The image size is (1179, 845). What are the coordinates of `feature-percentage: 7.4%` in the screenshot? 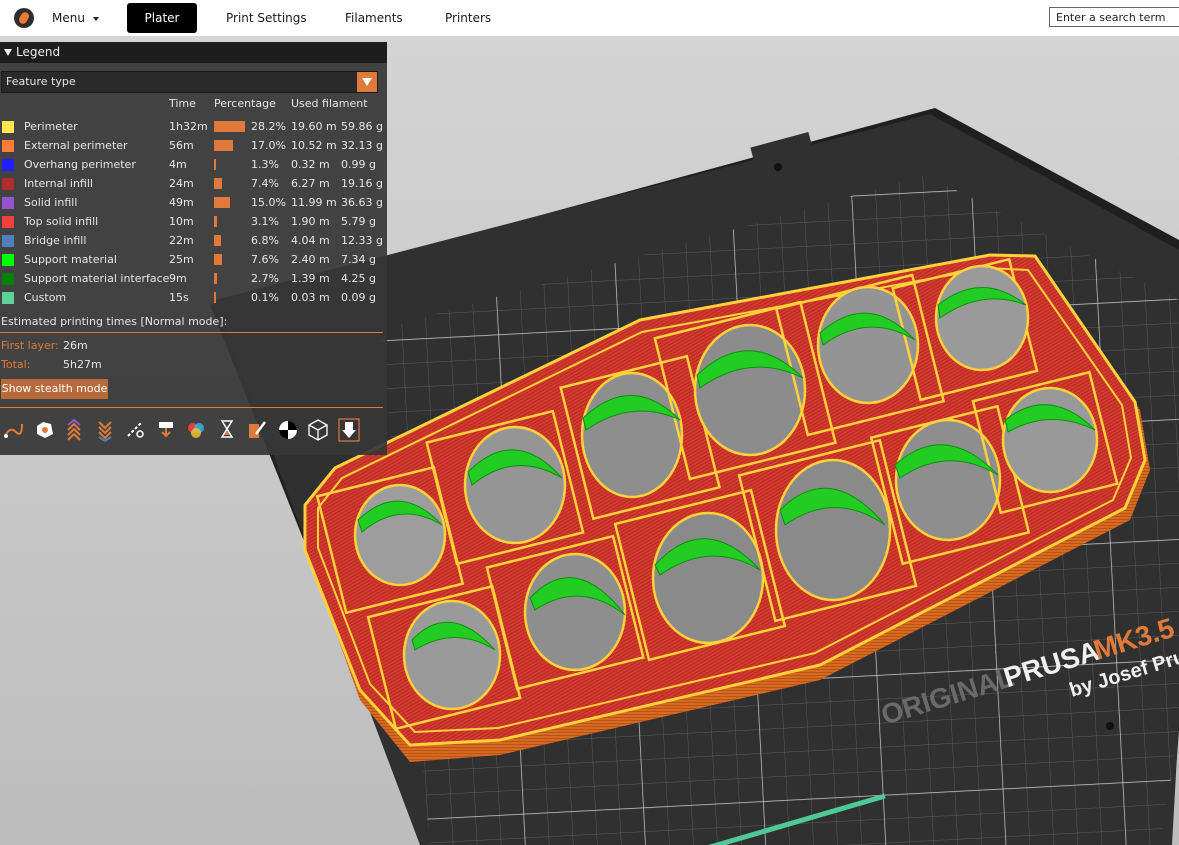 It's located at (265, 183).